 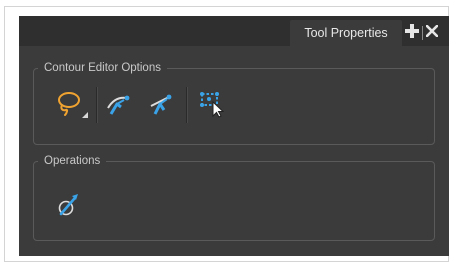 What do you see at coordinates (85, 114) in the screenshot?
I see `menu-triangle-icon` at bounding box center [85, 114].